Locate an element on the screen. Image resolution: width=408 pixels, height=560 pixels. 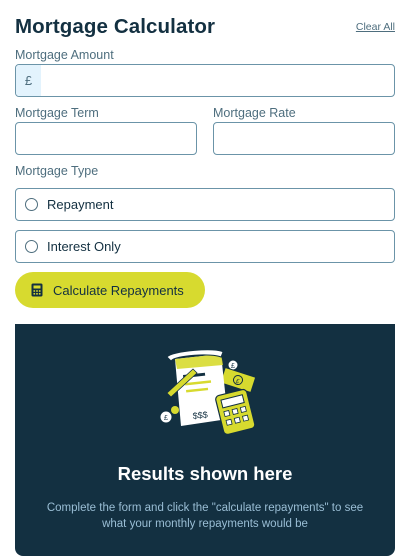
mortgage-term-field: years is located at coordinates (106, 138).